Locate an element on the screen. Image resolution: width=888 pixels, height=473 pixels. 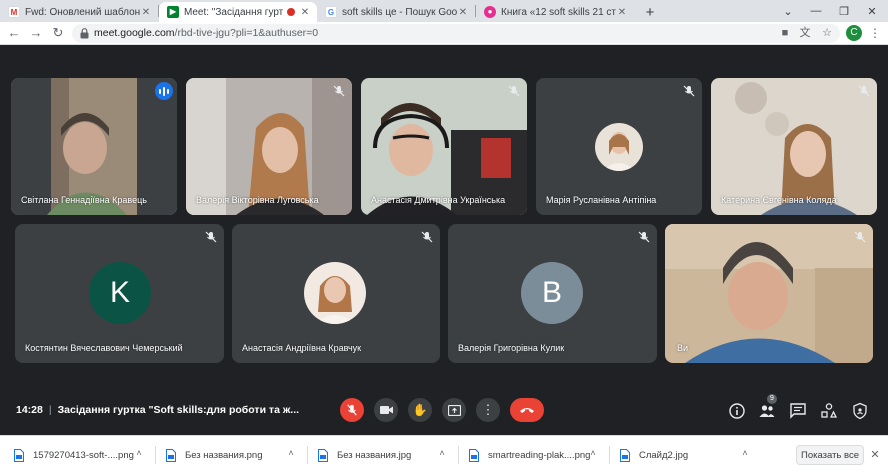
tab-title: soft skills це - Пошук Google is located at coordinates (399, 12).